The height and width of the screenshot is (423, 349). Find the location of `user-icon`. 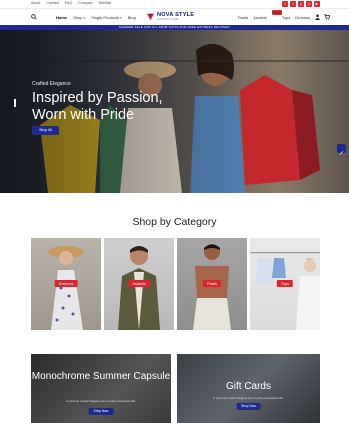

user-icon is located at coordinates (317, 17).